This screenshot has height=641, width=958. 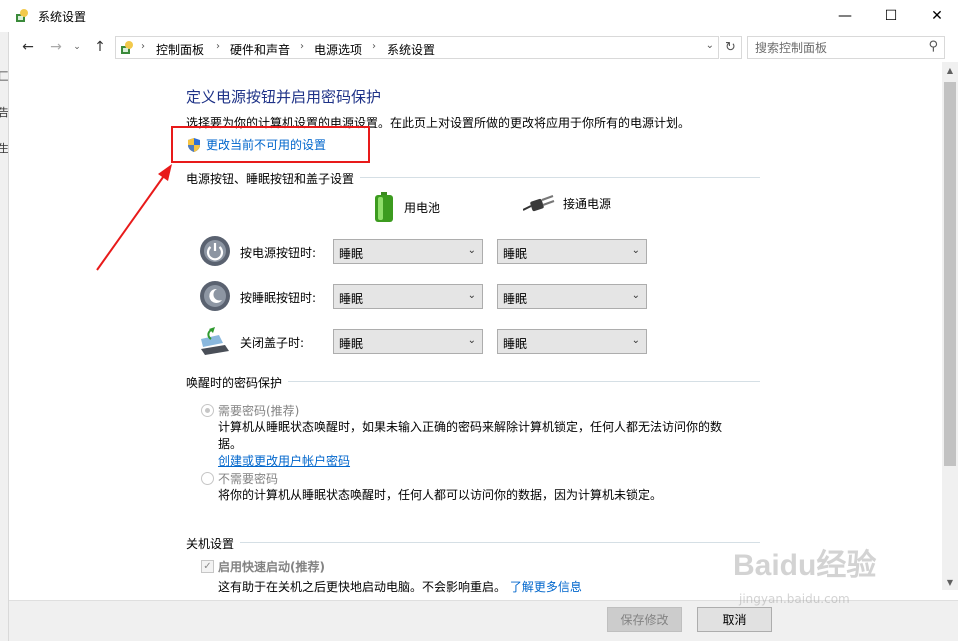 What do you see at coordinates (271, 566) in the screenshot?
I see `fast-startup-label: 启用快速启动(推荐)` at bounding box center [271, 566].